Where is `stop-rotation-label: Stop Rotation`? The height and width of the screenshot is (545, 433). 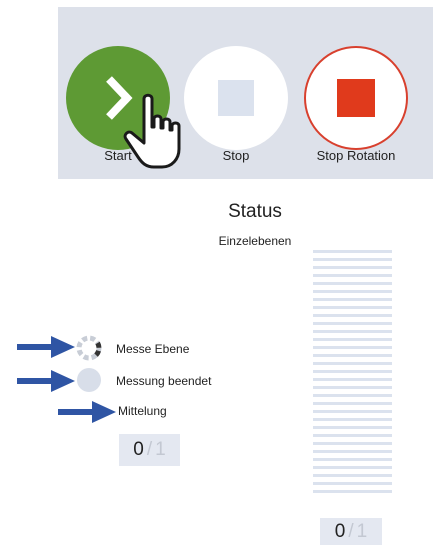
stop-rotation-label: Stop Rotation is located at coordinates (356, 155).